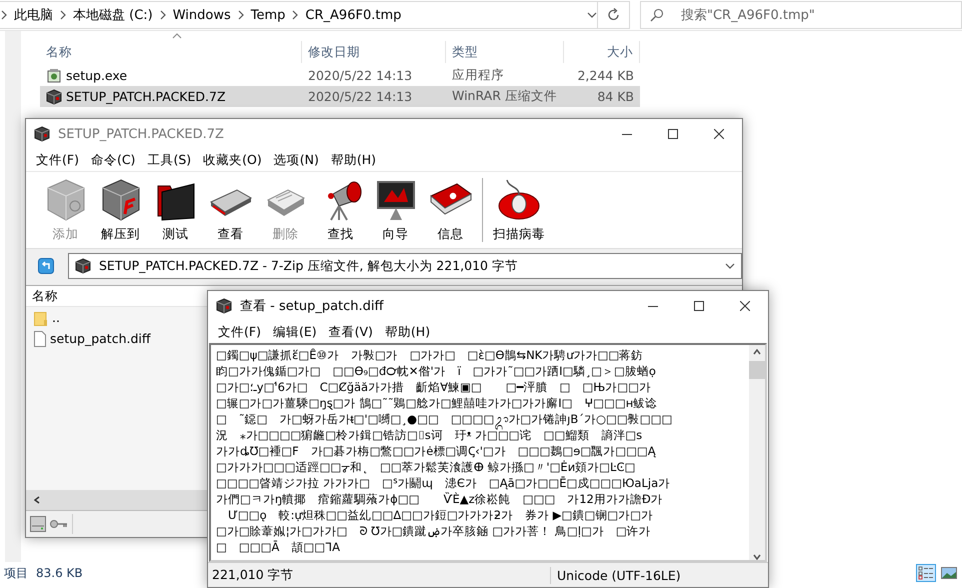  What do you see at coordinates (757, 370) in the screenshot?
I see `scroll-thumb` at bounding box center [757, 370].